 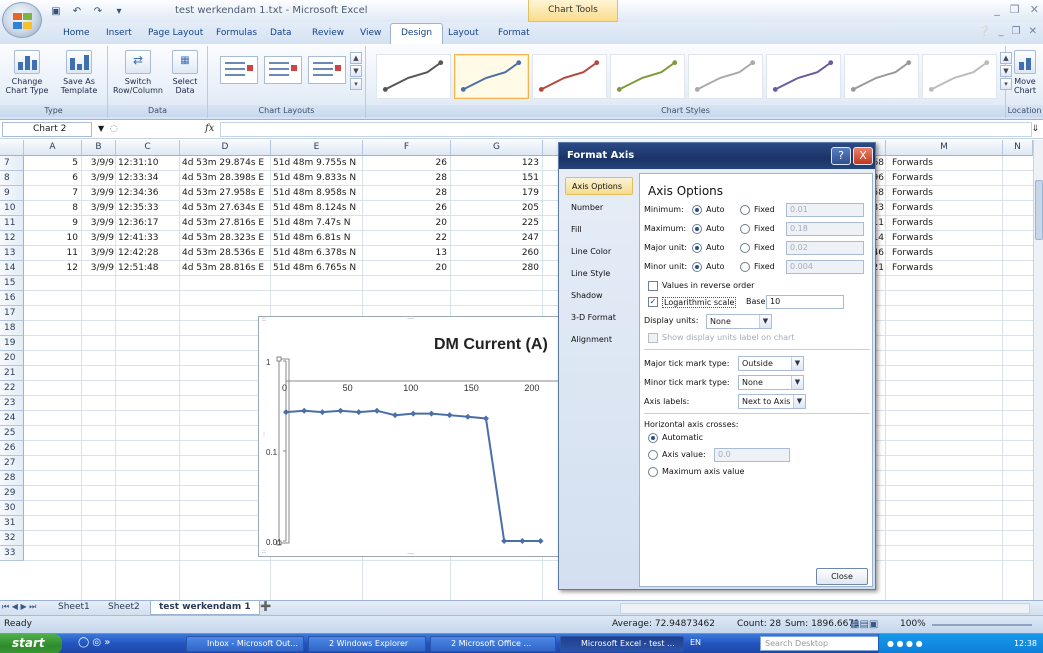 I want to click on category-alignment: Alignment, so click(x=599, y=340).